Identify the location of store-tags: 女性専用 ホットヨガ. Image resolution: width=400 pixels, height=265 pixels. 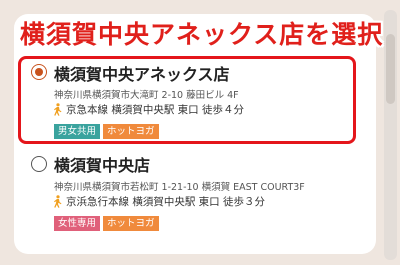
(106, 223).